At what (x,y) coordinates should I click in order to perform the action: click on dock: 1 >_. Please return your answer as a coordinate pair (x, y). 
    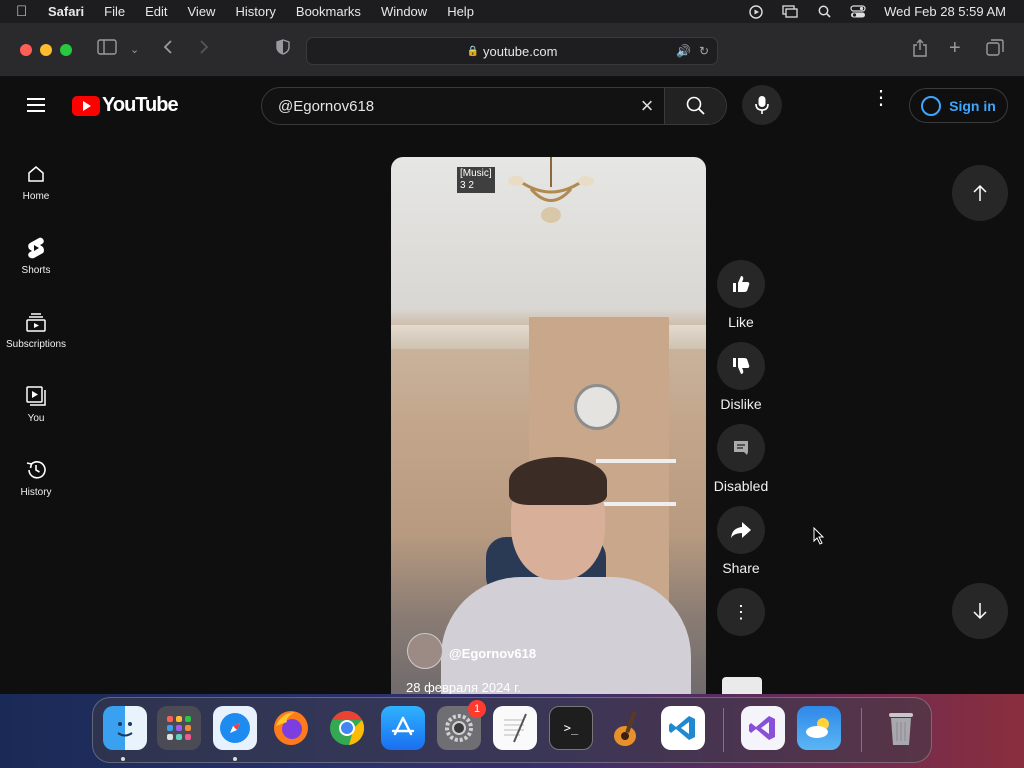
    Looking at the image, I should click on (512, 730).